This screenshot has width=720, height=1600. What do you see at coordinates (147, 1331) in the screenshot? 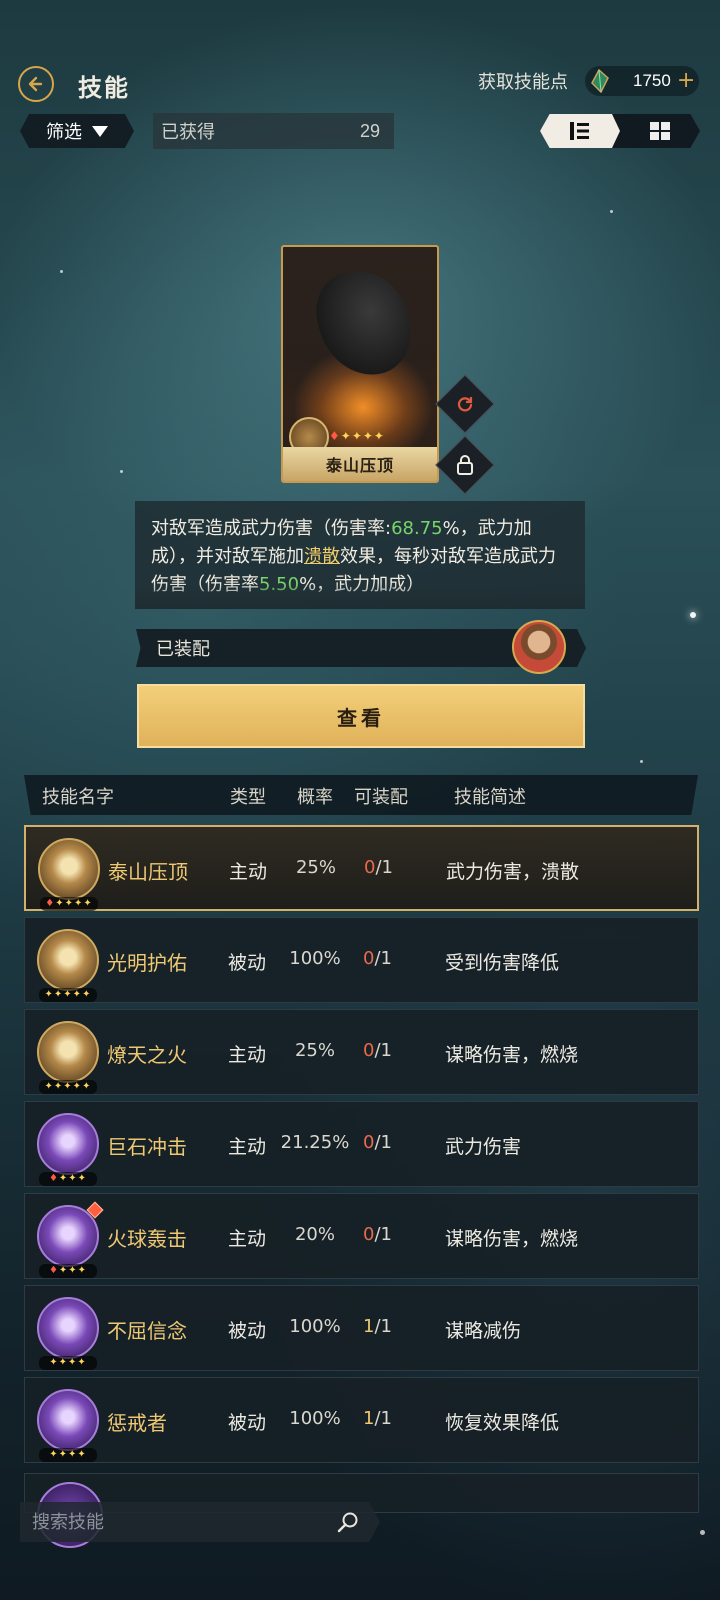
I see `skill-name: 不屈信念` at bounding box center [147, 1331].